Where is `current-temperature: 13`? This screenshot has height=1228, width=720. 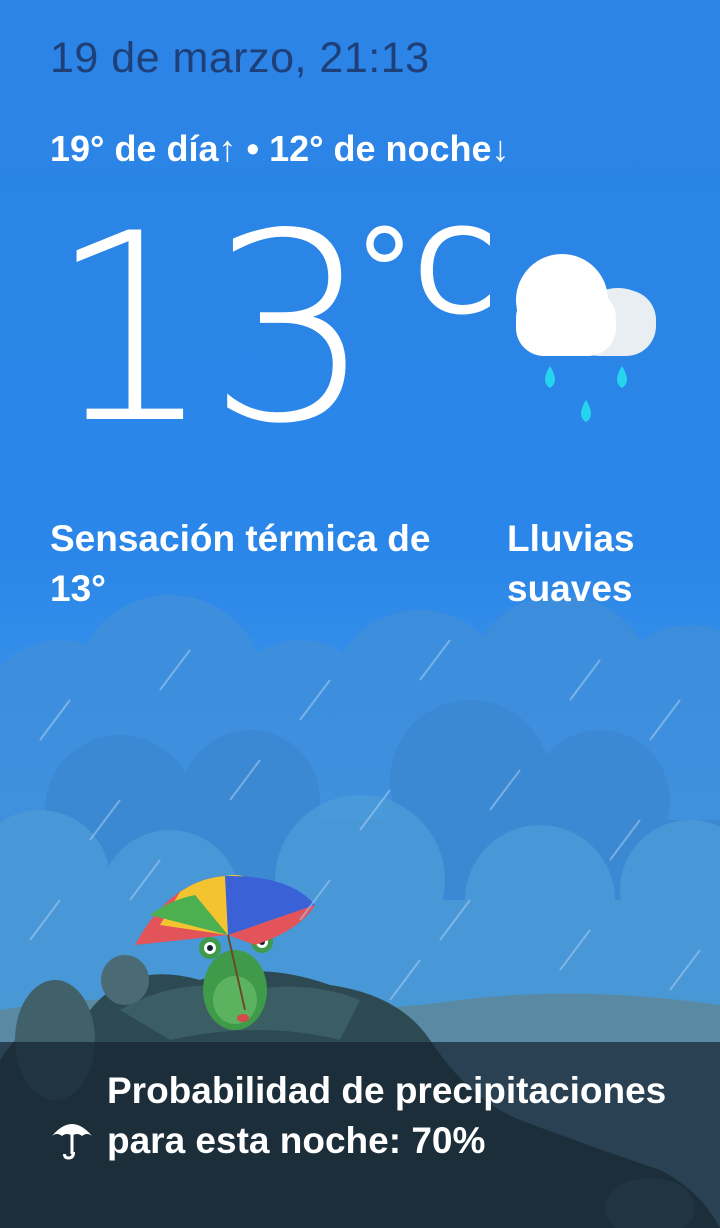
current-temperature: 13 is located at coordinates (210, 330).